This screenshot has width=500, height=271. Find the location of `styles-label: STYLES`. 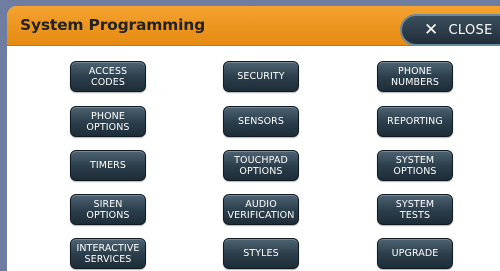

styles-label: STYLES is located at coordinates (261, 253).